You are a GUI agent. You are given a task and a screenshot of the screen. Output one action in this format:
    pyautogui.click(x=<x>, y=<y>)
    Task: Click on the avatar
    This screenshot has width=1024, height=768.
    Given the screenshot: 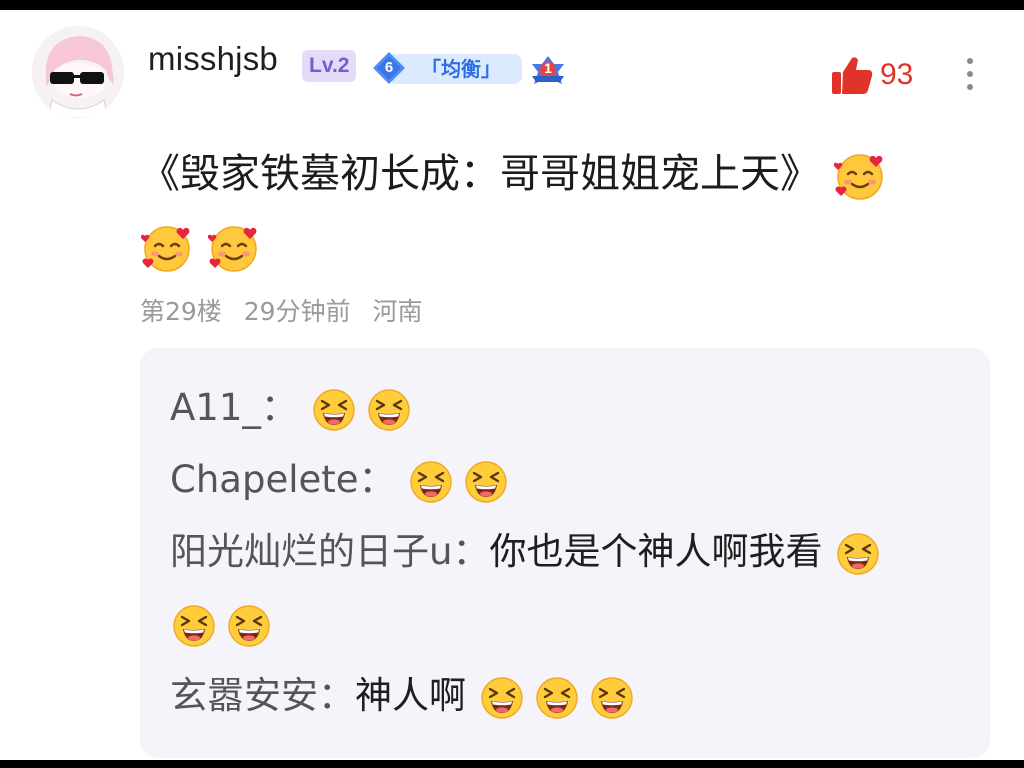 What is the action you would take?
    pyautogui.click(x=78, y=72)
    